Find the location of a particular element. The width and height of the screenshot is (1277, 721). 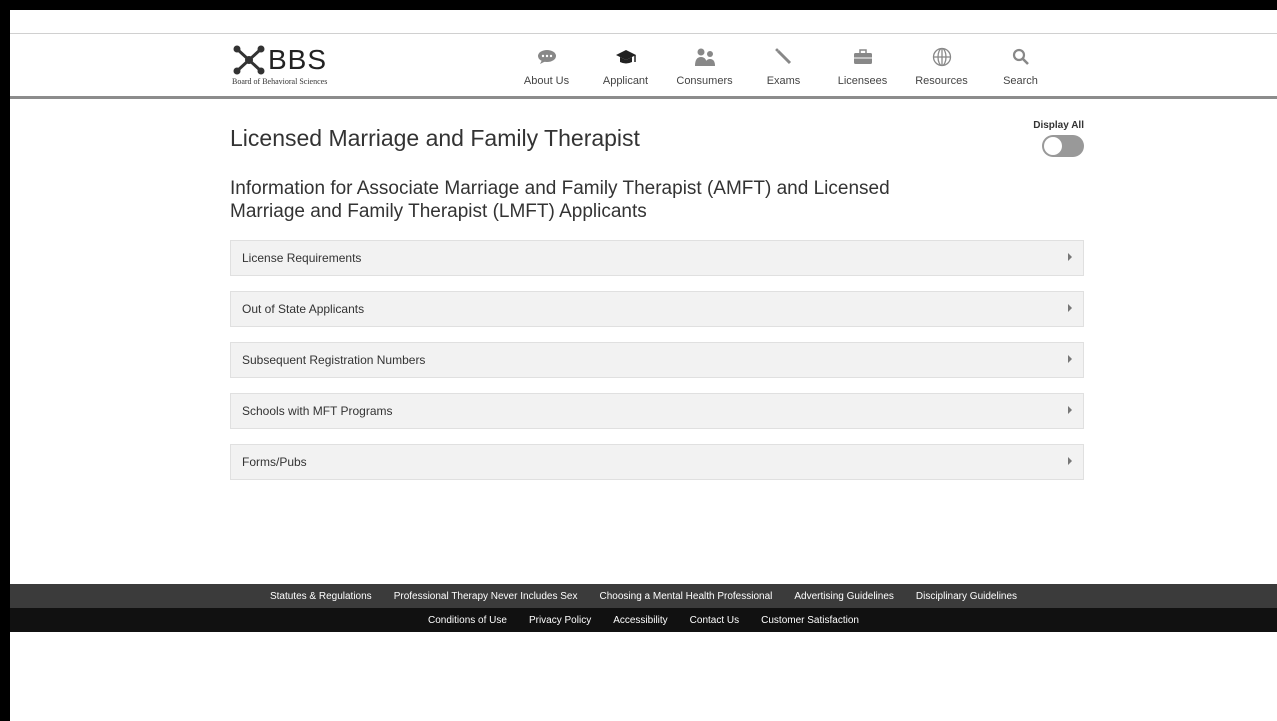

nav-label: Consumers is located at coordinates (704, 81).